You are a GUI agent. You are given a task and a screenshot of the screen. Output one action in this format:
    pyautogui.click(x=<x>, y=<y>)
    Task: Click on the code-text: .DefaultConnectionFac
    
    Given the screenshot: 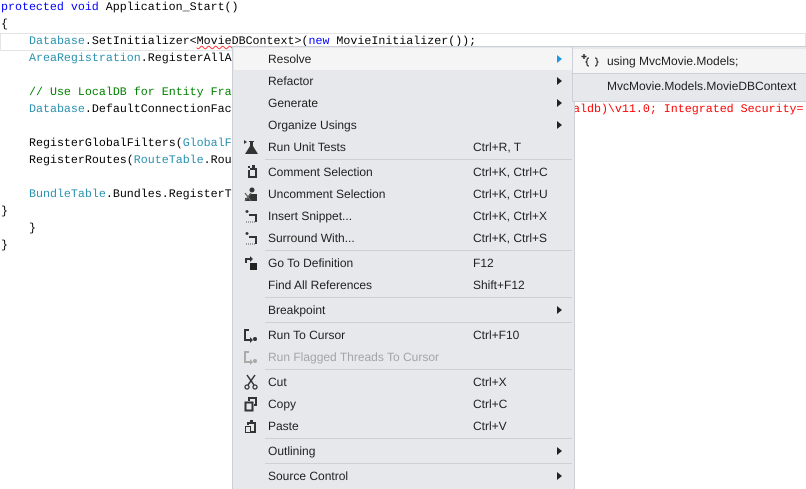 What is the action you would take?
    pyautogui.click(x=158, y=109)
    